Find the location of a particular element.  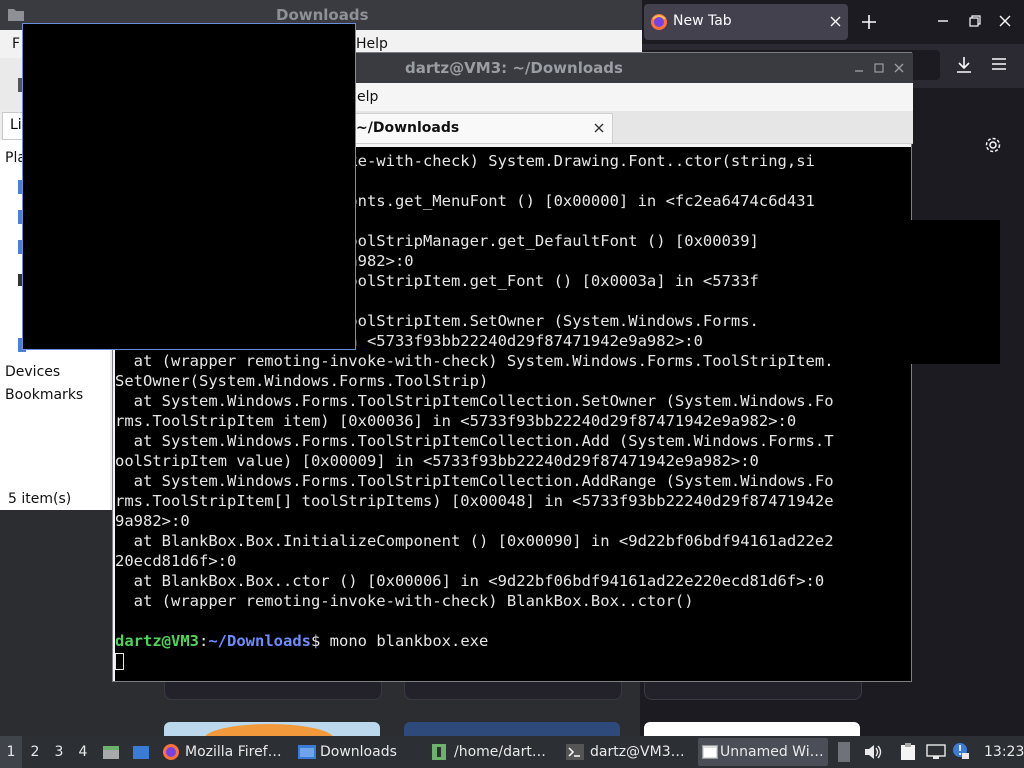

prompt-user-host: dartz@VM3 is located at coordinates (157, 641).